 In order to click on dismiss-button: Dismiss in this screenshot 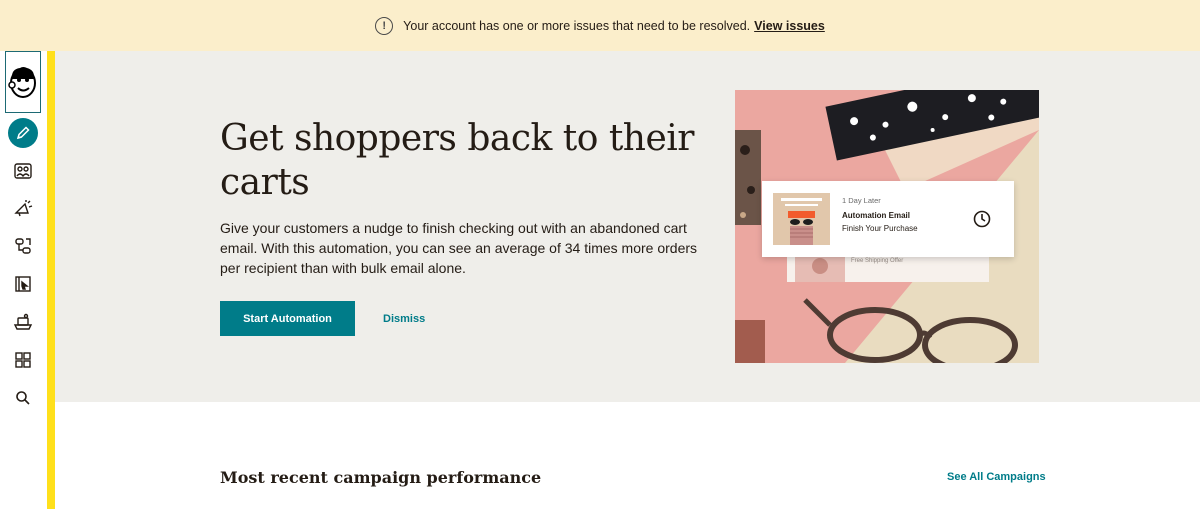, I will do `click(404, 318)`.